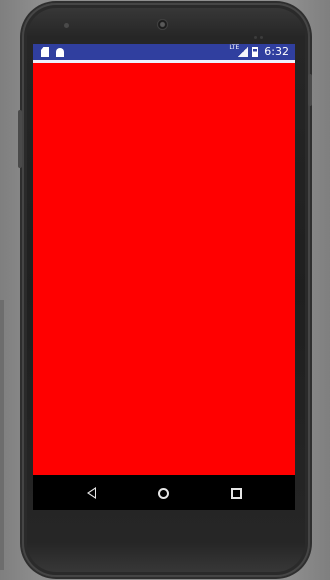 The image size is (330, 580). I want to click on power-button, so click(310, 90).